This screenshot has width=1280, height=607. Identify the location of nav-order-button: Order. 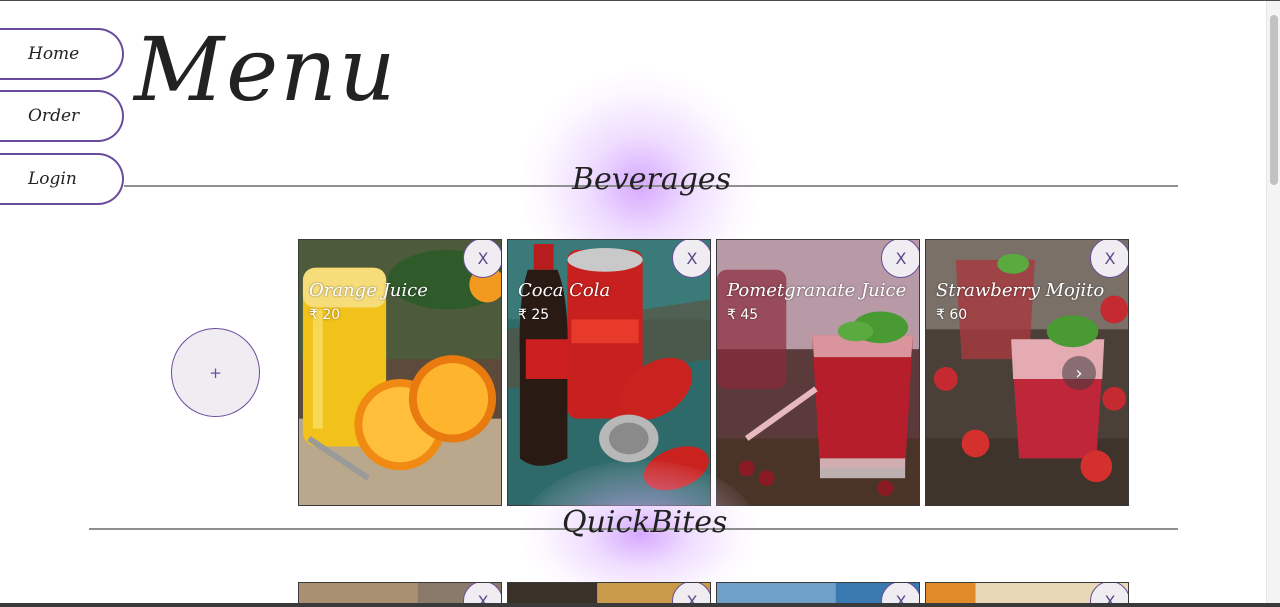
(62, 116).